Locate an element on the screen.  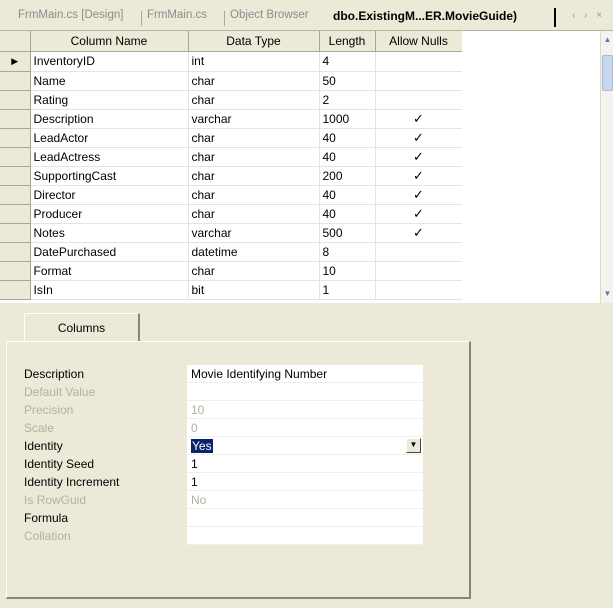
cell-column-name: LeadActor is located at coordinates (109, 138).